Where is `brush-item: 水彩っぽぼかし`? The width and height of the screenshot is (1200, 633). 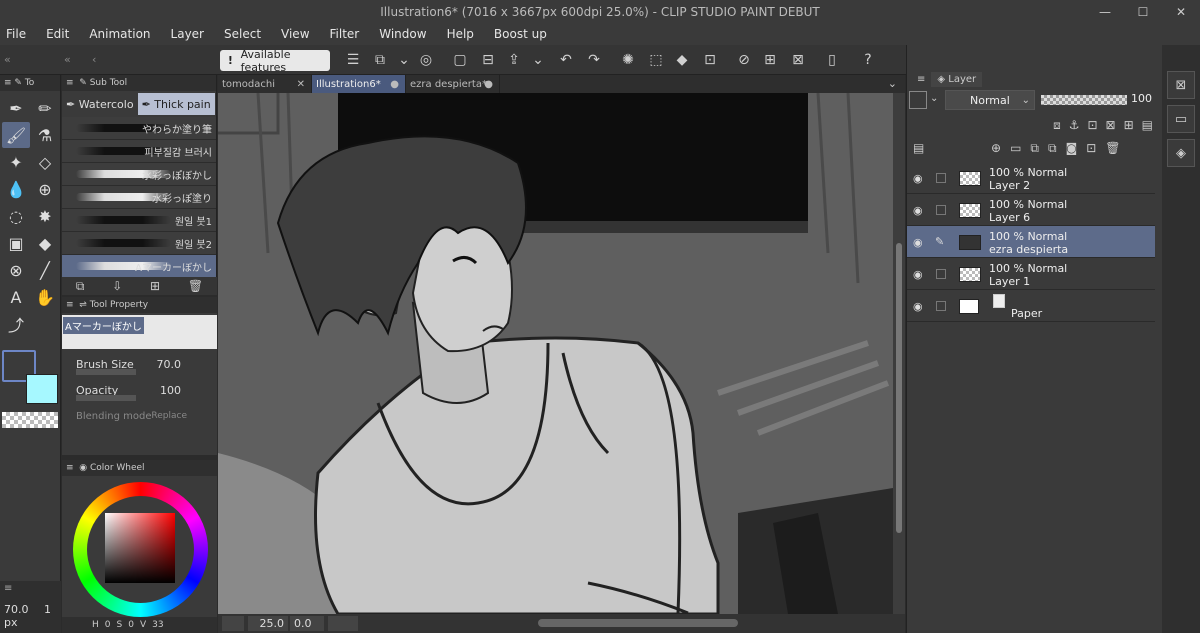 brush-item: 水彩っぽぼかし is located at coordinates (139, 174).